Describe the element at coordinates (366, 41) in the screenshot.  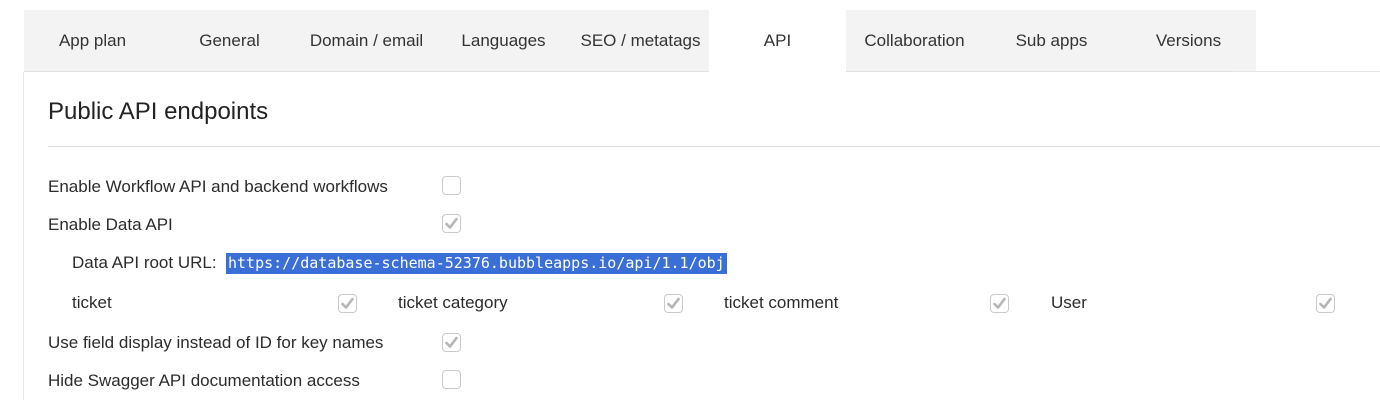
I see `tab-domain-email: Domain / email` at that location.